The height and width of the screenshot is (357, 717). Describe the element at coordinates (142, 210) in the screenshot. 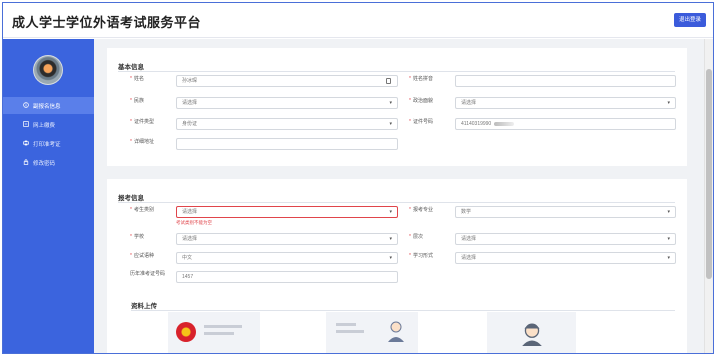

I see `category-label: * 考生类别` at that location.